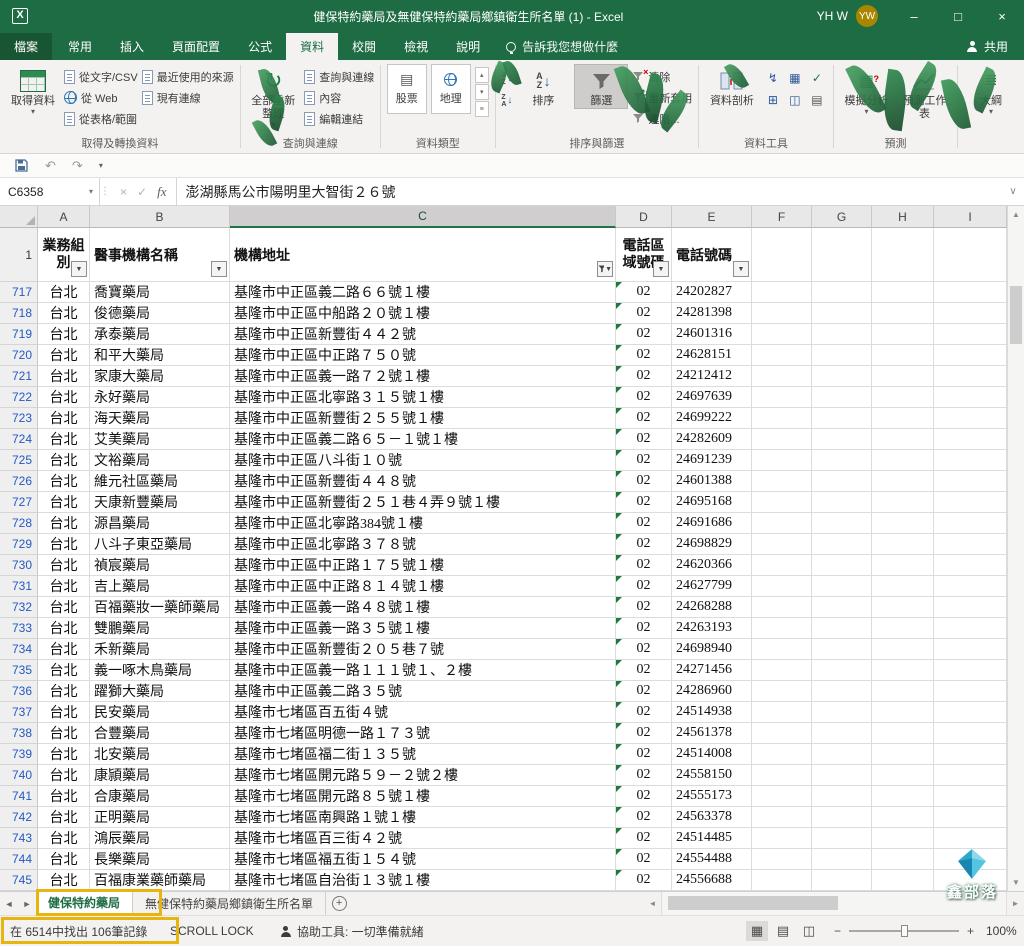 The image size is (1024, 946). I want to click on cell-pharmacy-name: 鴻辰藥局, so click(160, 838).